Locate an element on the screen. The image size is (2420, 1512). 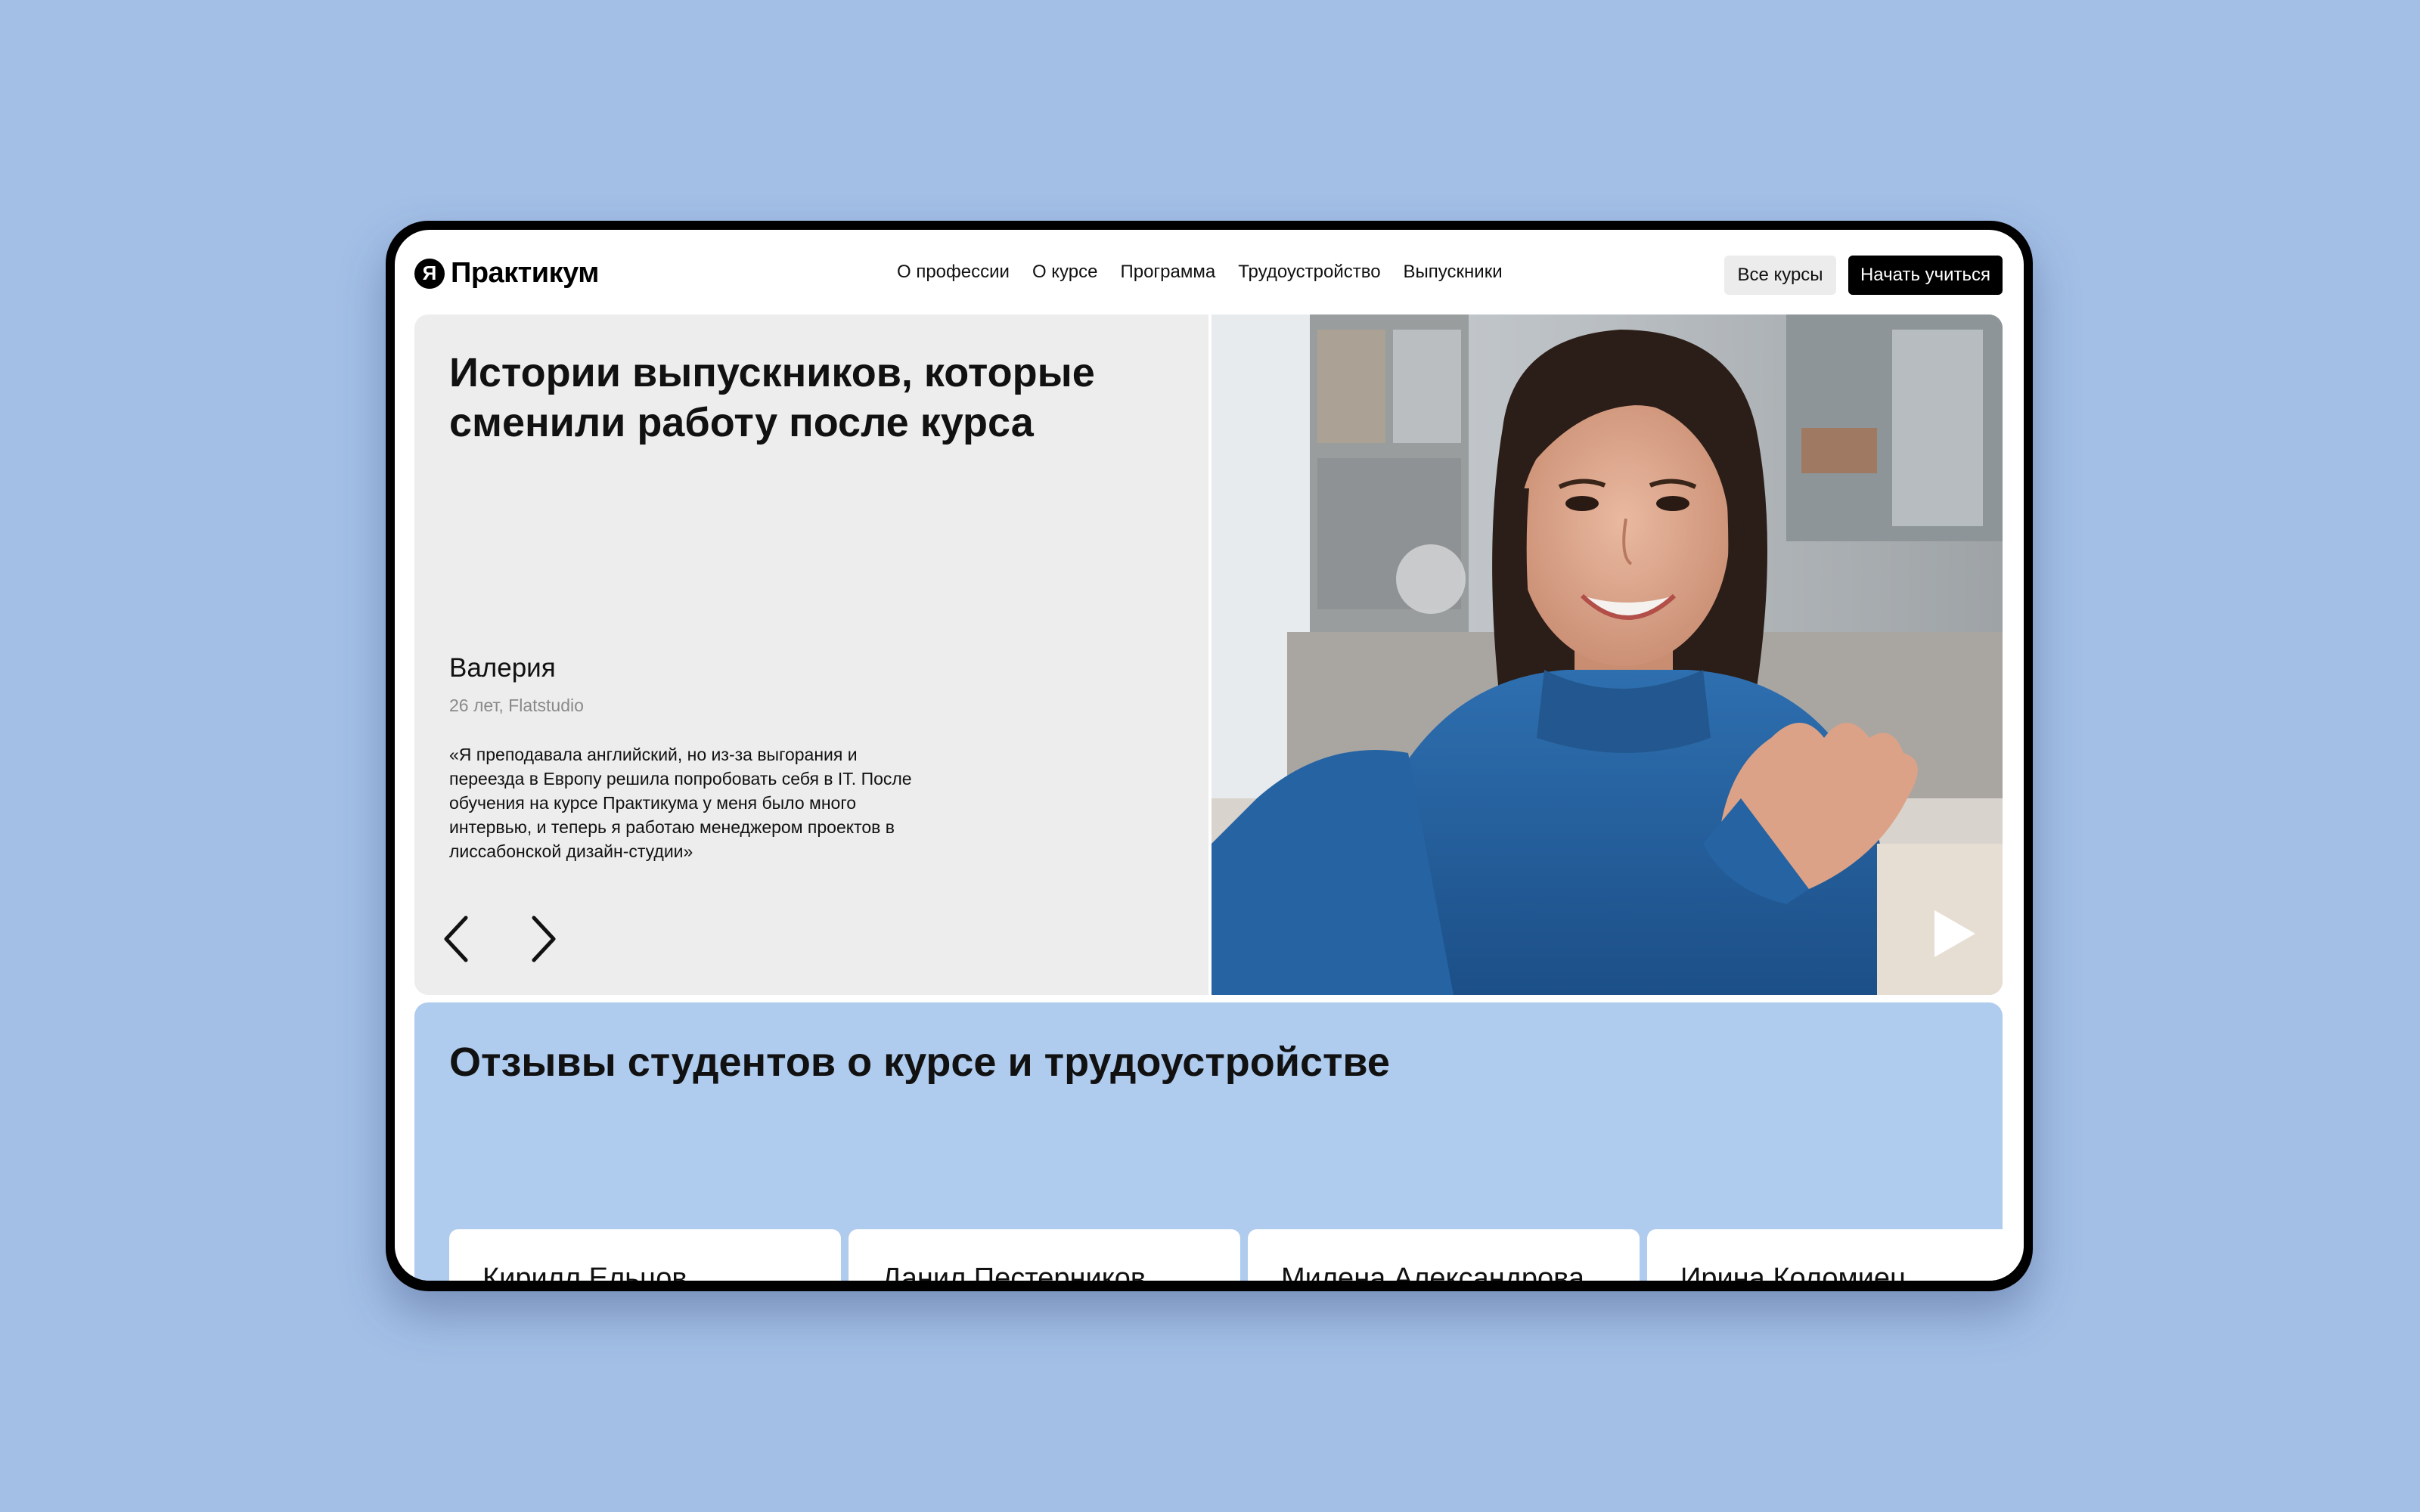
chevron-right-icon is located at coordinates (544, 939).